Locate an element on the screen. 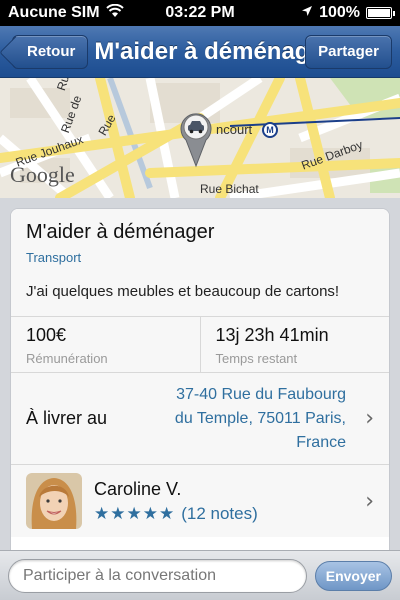 The height and width of the screenshot is (600, 400). rating-count: (12 notes) is located at coordinates (219, 513).